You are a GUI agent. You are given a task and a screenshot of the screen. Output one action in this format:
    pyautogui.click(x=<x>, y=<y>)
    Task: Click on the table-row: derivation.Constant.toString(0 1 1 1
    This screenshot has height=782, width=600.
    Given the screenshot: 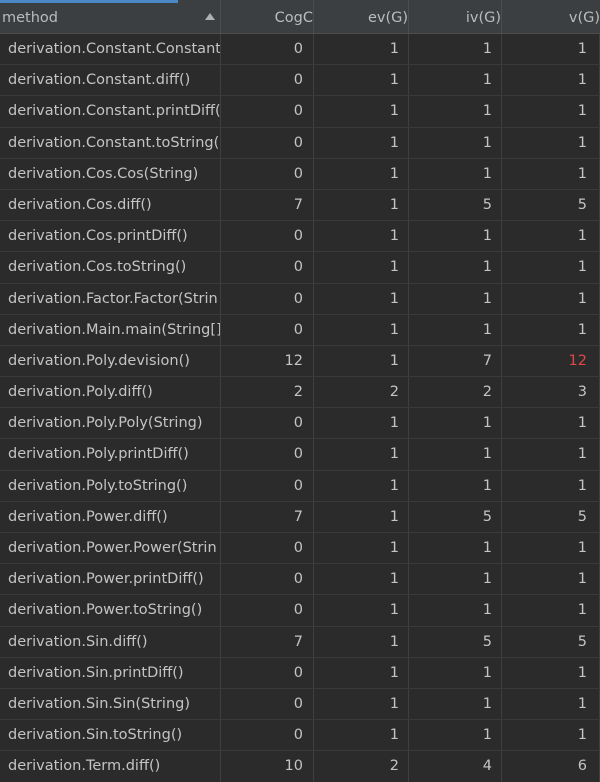 What is the action you would take?
    pyautogui.click(x=300, y=143)
    